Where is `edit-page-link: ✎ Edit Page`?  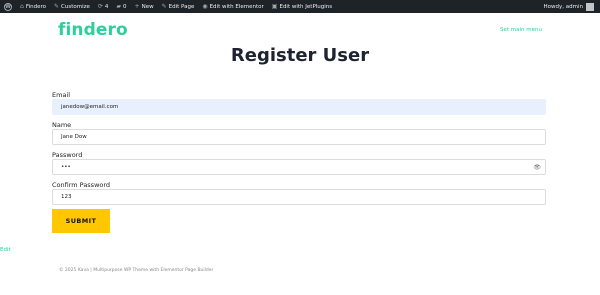
edit-page-link: ✎ Edit Page is located at coordinates (178, 6).